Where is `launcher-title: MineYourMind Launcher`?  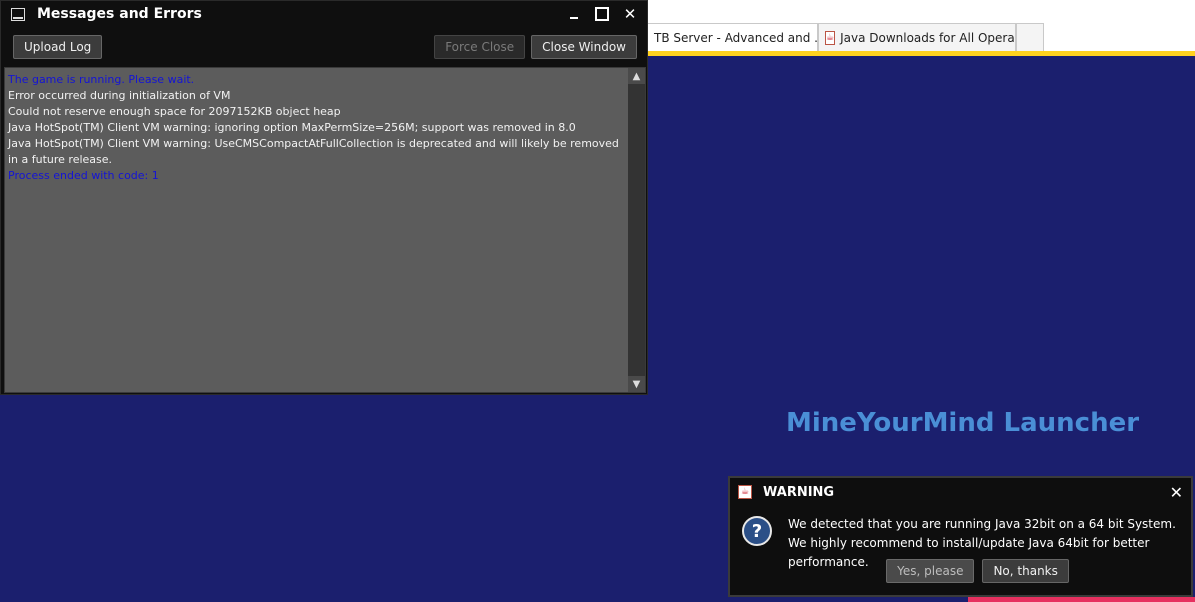
launcher-title: MineYourMind Launcher is located at coordinates (963, 423).